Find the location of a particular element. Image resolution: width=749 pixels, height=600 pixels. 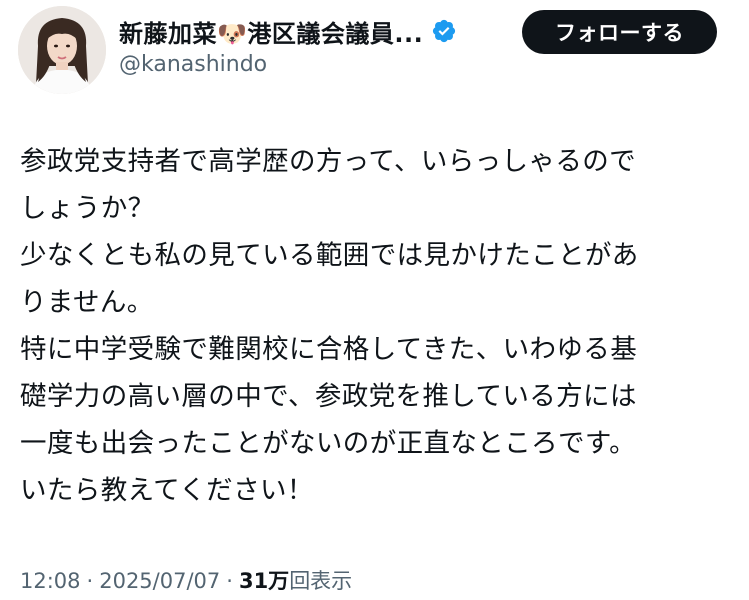

views-label: 回表示 is located at coordinates (321, 581).